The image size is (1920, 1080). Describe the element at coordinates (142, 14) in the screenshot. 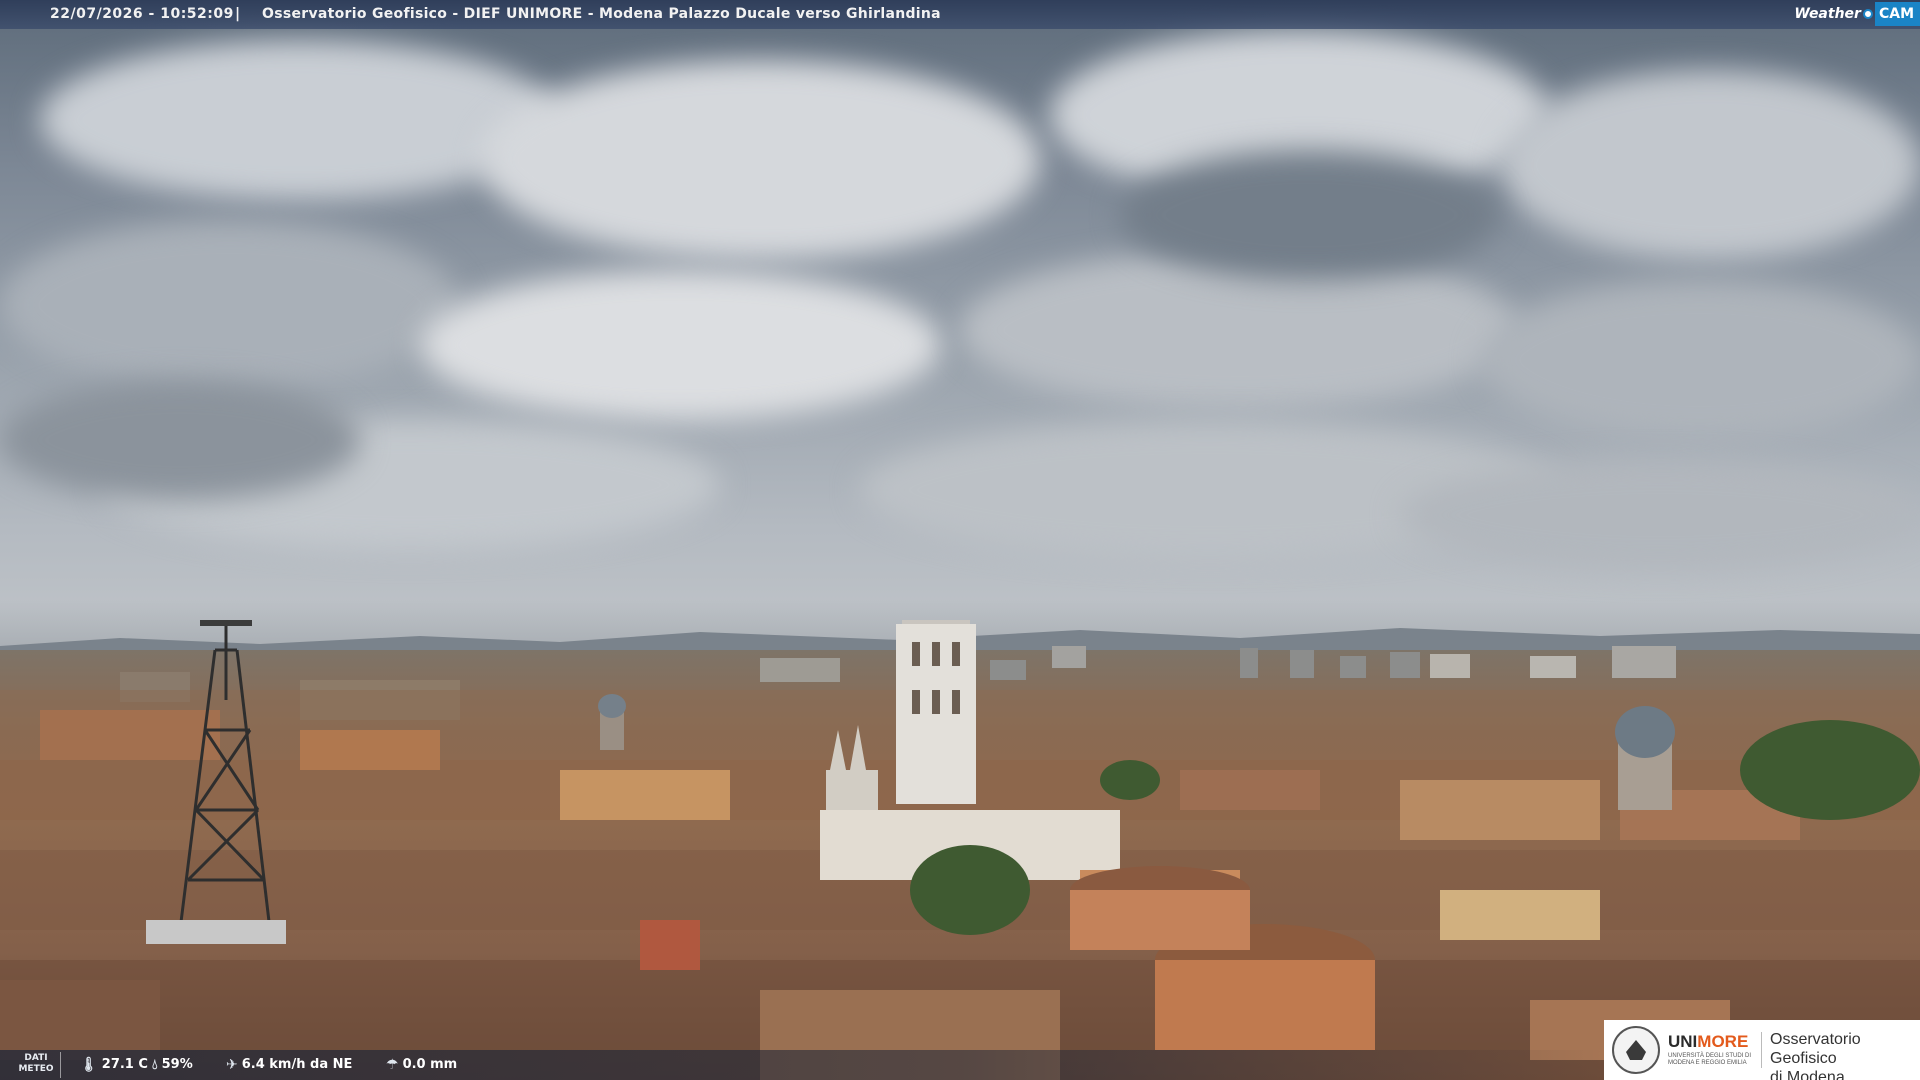

I see `timestamp: 22/07/2026 - 10:52:09` at that location.